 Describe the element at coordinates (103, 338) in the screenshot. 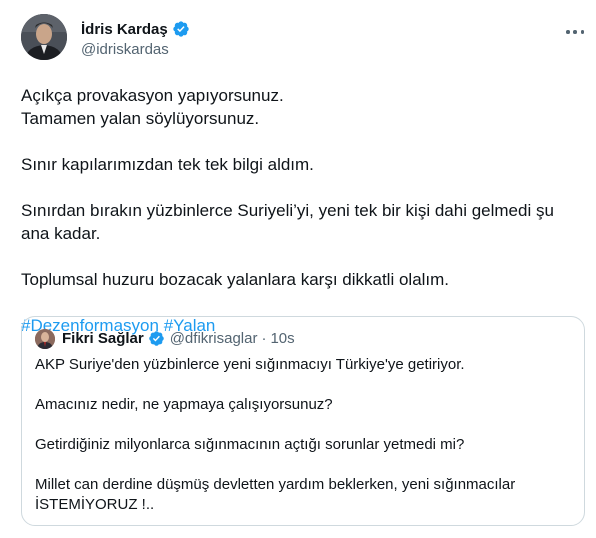

I see `quoted-display-name: Fikri Sağlar` at that location.